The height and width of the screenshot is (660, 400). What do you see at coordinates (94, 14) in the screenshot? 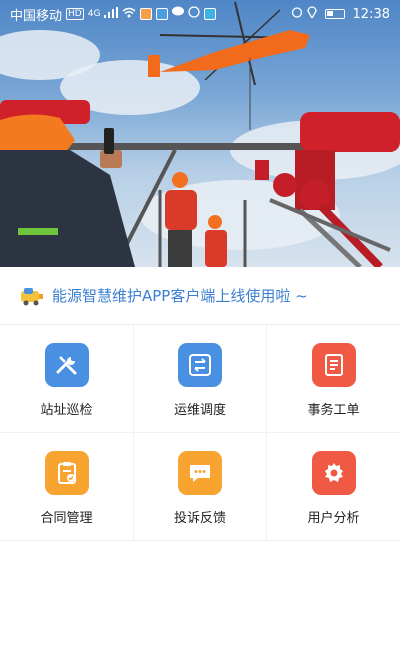
I see `signal-icon: 4G` at bounding box center [94, 14].